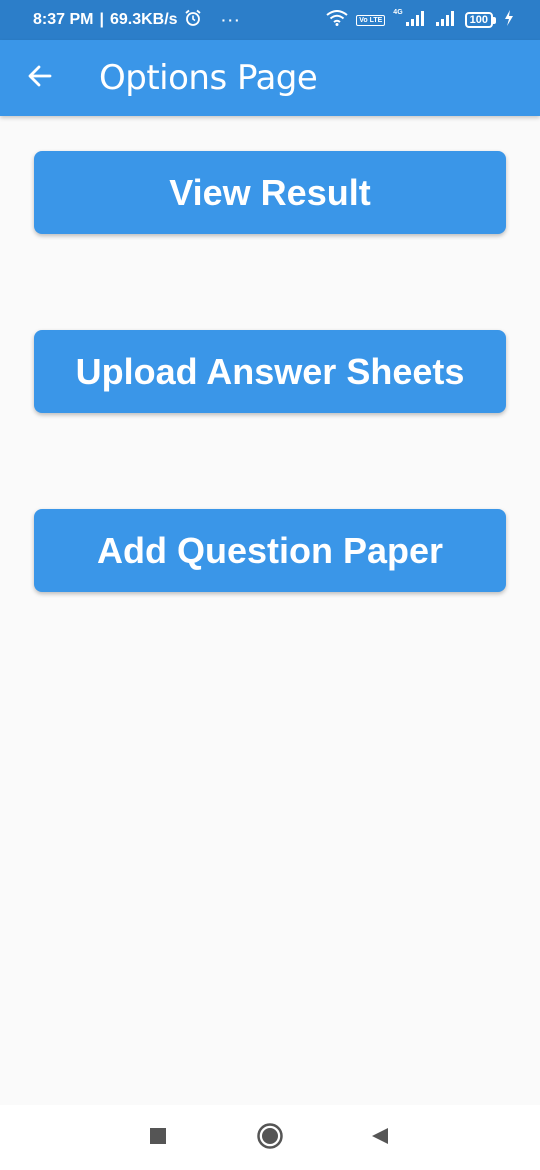 This screenshot has height=1170, width=540. I want to click on triangle-back-icon, so click(380, 1138).